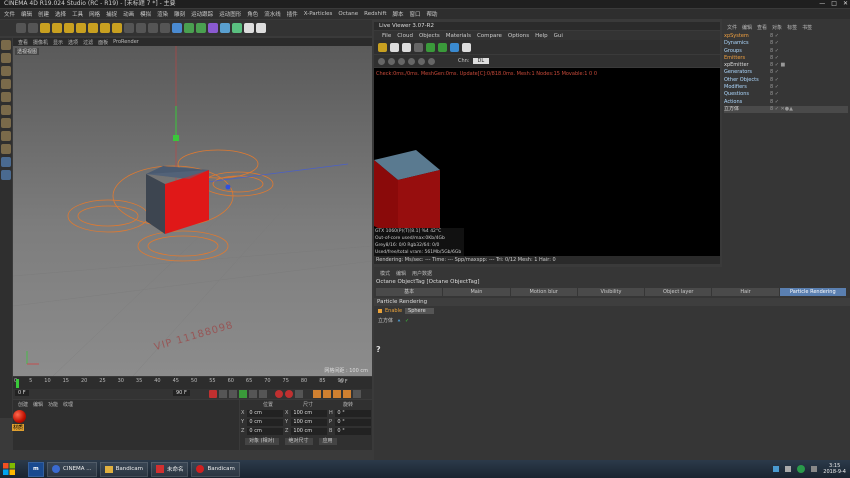  Describe the element at coordinates (786, 87) in the screenshot. I see `object-row: Modifiers 8 ✓` at that location.